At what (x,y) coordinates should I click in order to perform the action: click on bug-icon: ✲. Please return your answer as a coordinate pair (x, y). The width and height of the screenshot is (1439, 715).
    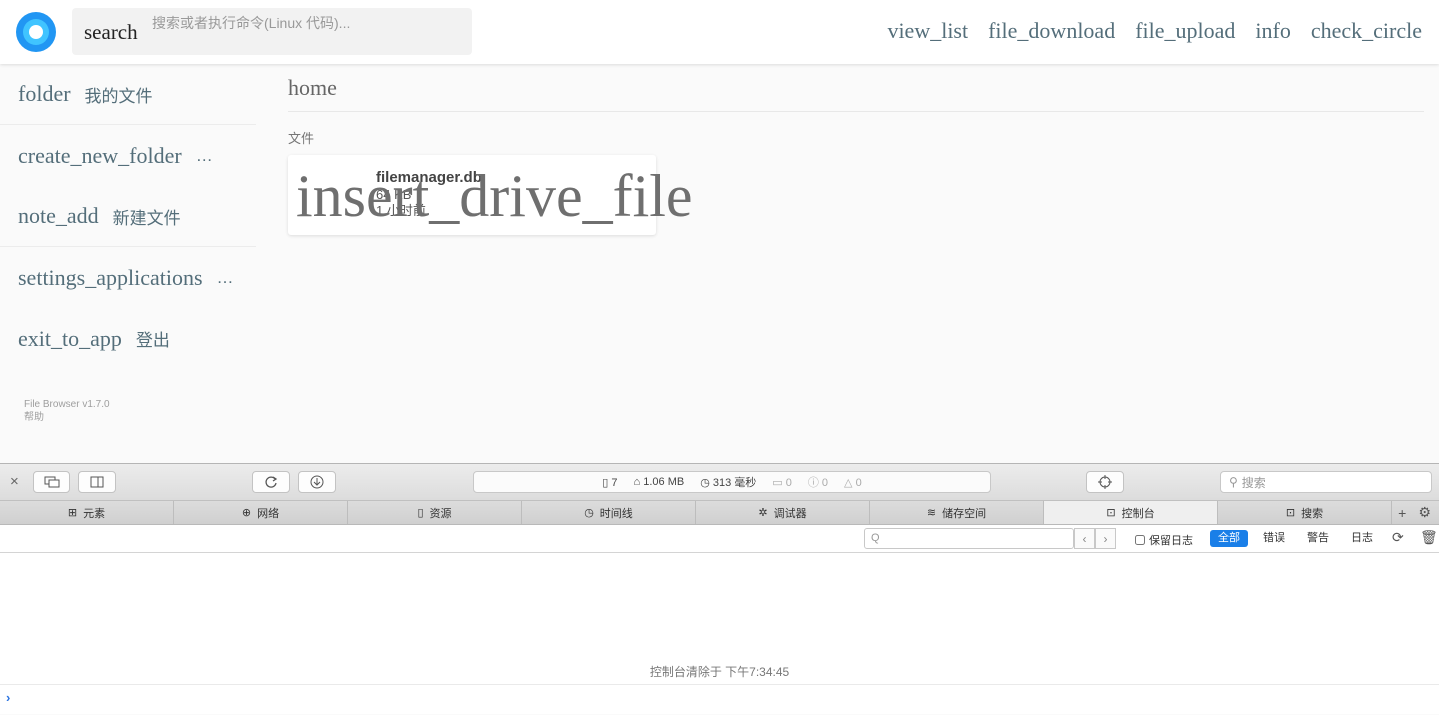
    Looking at the image, I should click on (763, 513).